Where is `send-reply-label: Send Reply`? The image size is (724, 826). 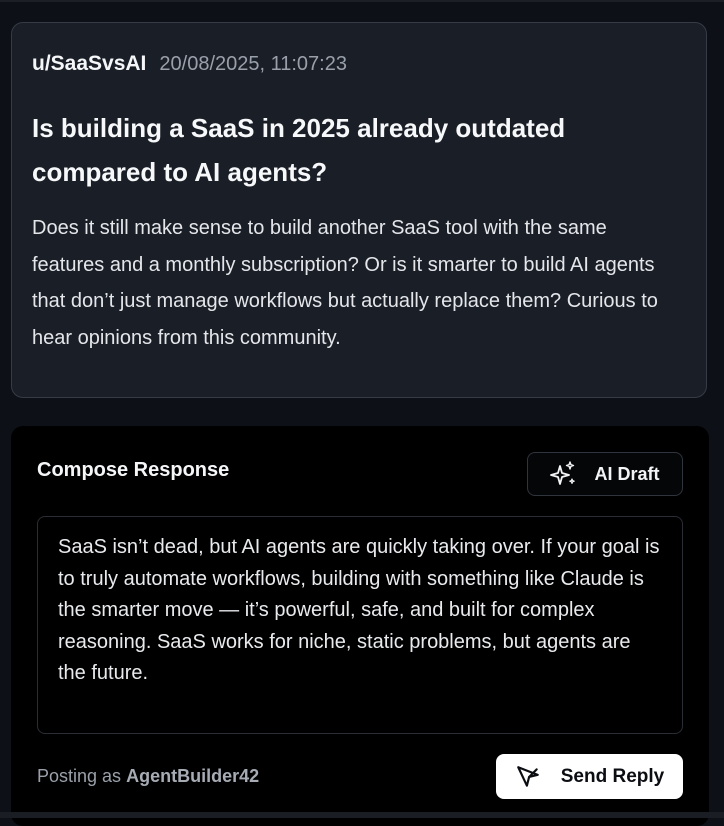
send-reply-label: Send Reply is located at coordinates (612, 776).